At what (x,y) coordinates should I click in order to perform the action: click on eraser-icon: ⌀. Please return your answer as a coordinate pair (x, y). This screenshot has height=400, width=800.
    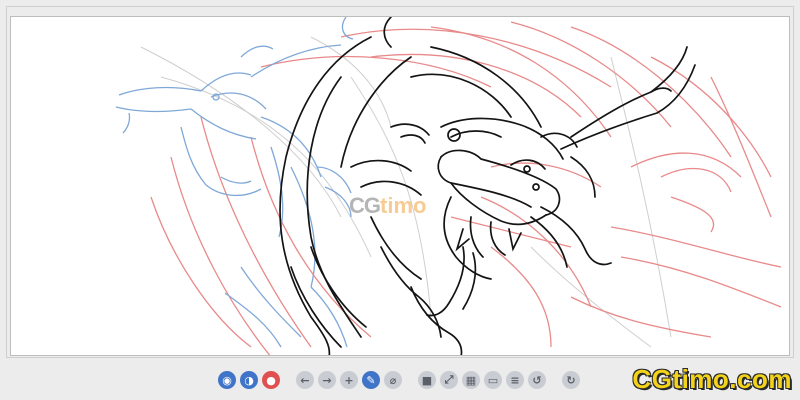
    Looking at the image, I should click on (393, 380).